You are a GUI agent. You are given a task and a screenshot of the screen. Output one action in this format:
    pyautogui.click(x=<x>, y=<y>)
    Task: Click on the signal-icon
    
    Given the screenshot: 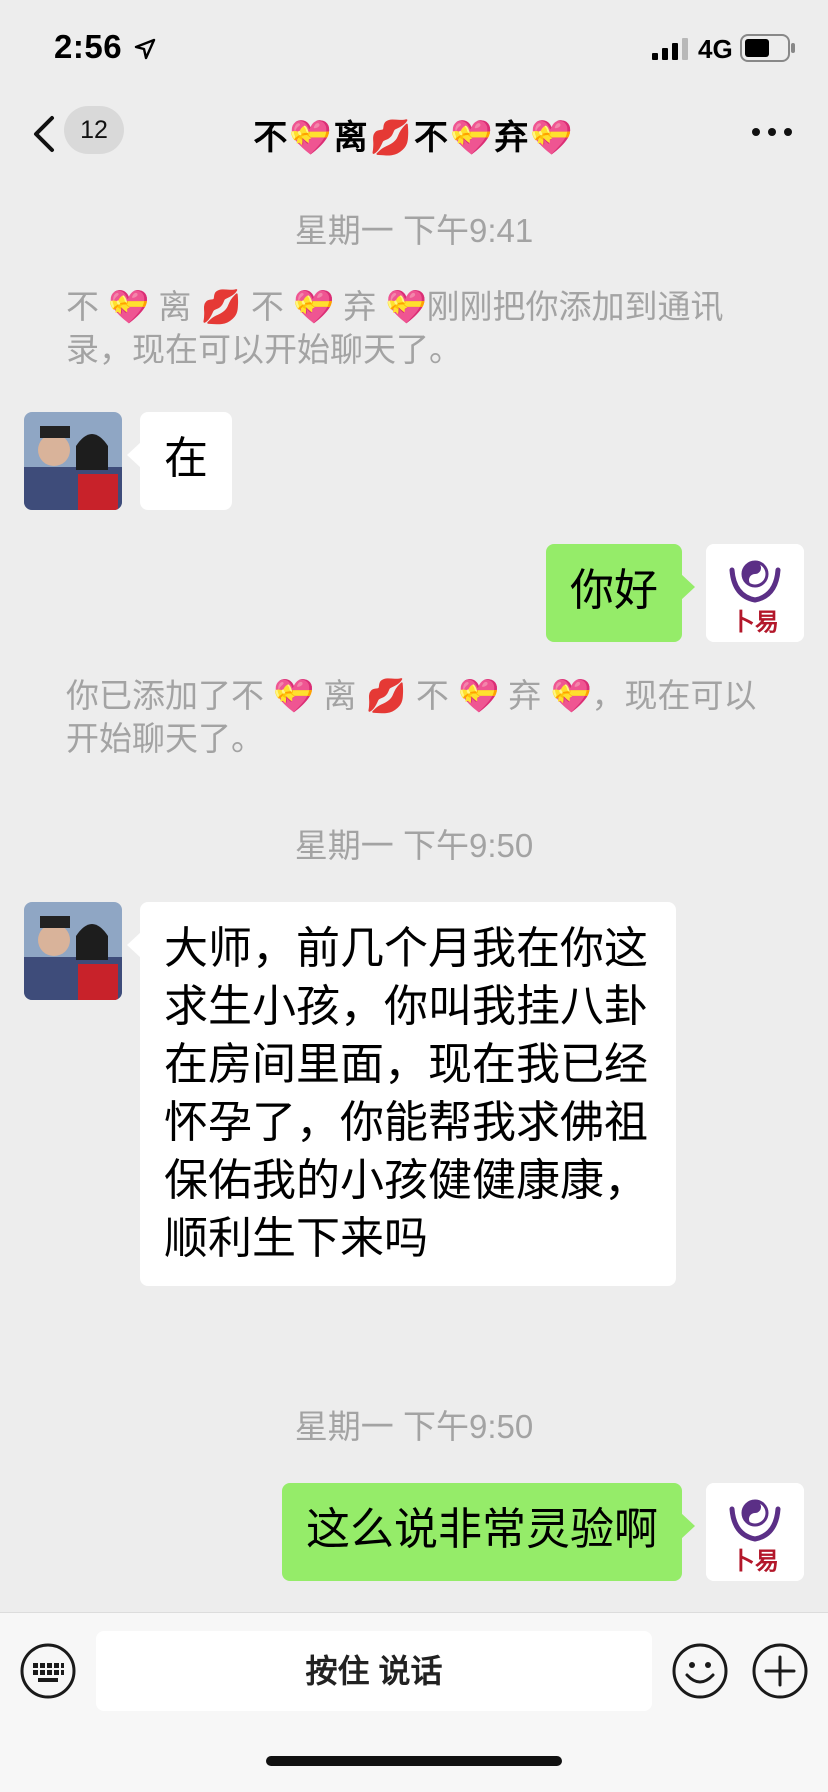 What is the action you would take?
    pyautogui.click(x=670, y=49)
    